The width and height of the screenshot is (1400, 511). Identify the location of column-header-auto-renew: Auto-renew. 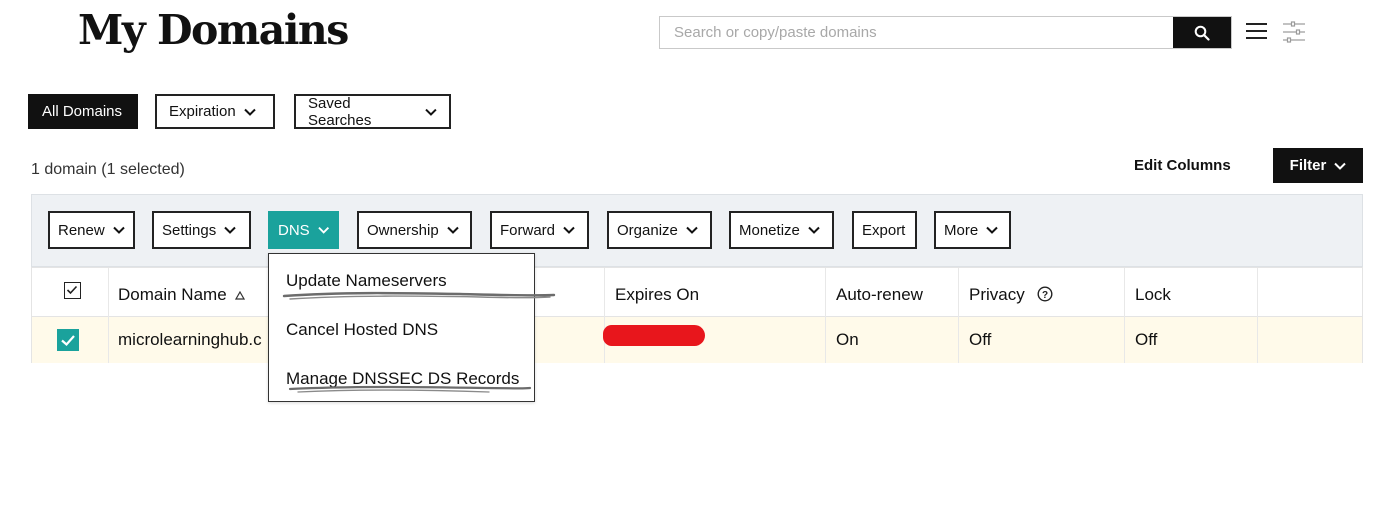
(879, 295).